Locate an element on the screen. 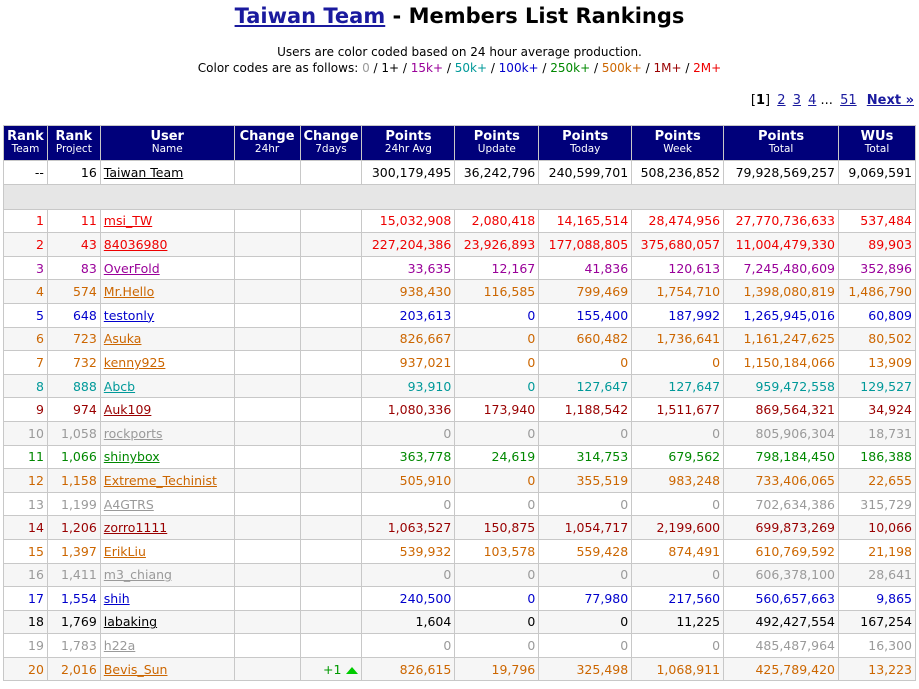  user-name-link: m3_chiang is located at coordinates (138, 574).